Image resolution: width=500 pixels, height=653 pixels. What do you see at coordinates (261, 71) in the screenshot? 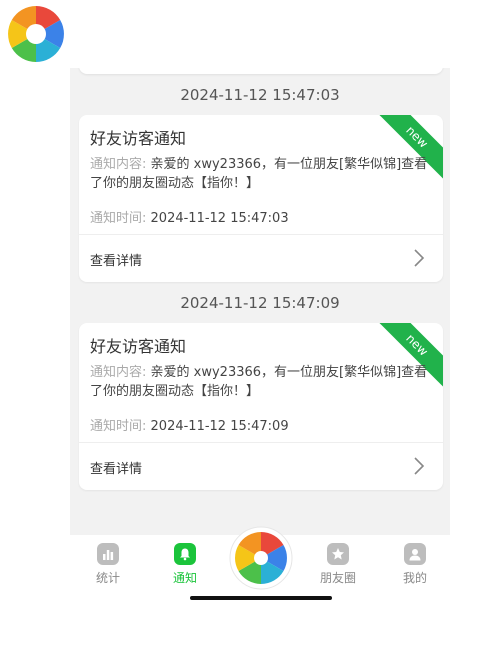
I see `previous-notice-card` at bounding box center [261, 71].